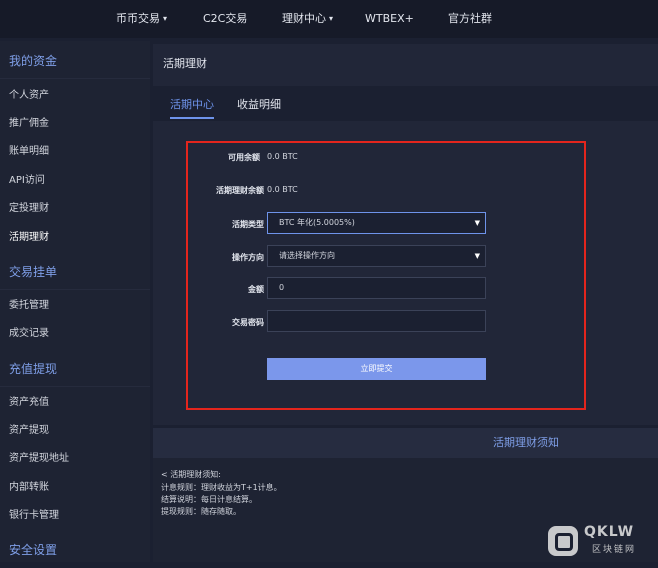 Image resolution: width=658 pixels, height=568 pixels. I want to click on notice-line: 计息规则：理财收益为T+1计息。, so click(221, 487).